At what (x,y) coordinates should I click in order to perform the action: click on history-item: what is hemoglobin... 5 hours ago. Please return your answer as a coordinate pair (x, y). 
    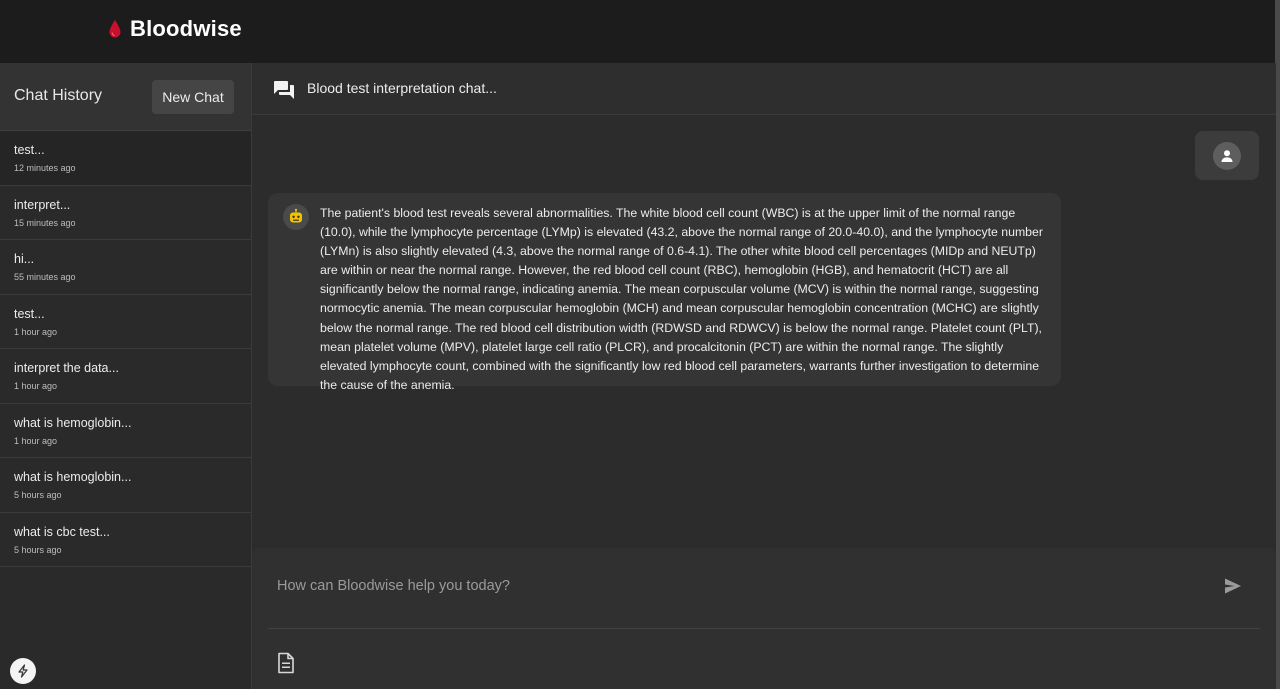
    Looking at the image, I should click on (125, 485).